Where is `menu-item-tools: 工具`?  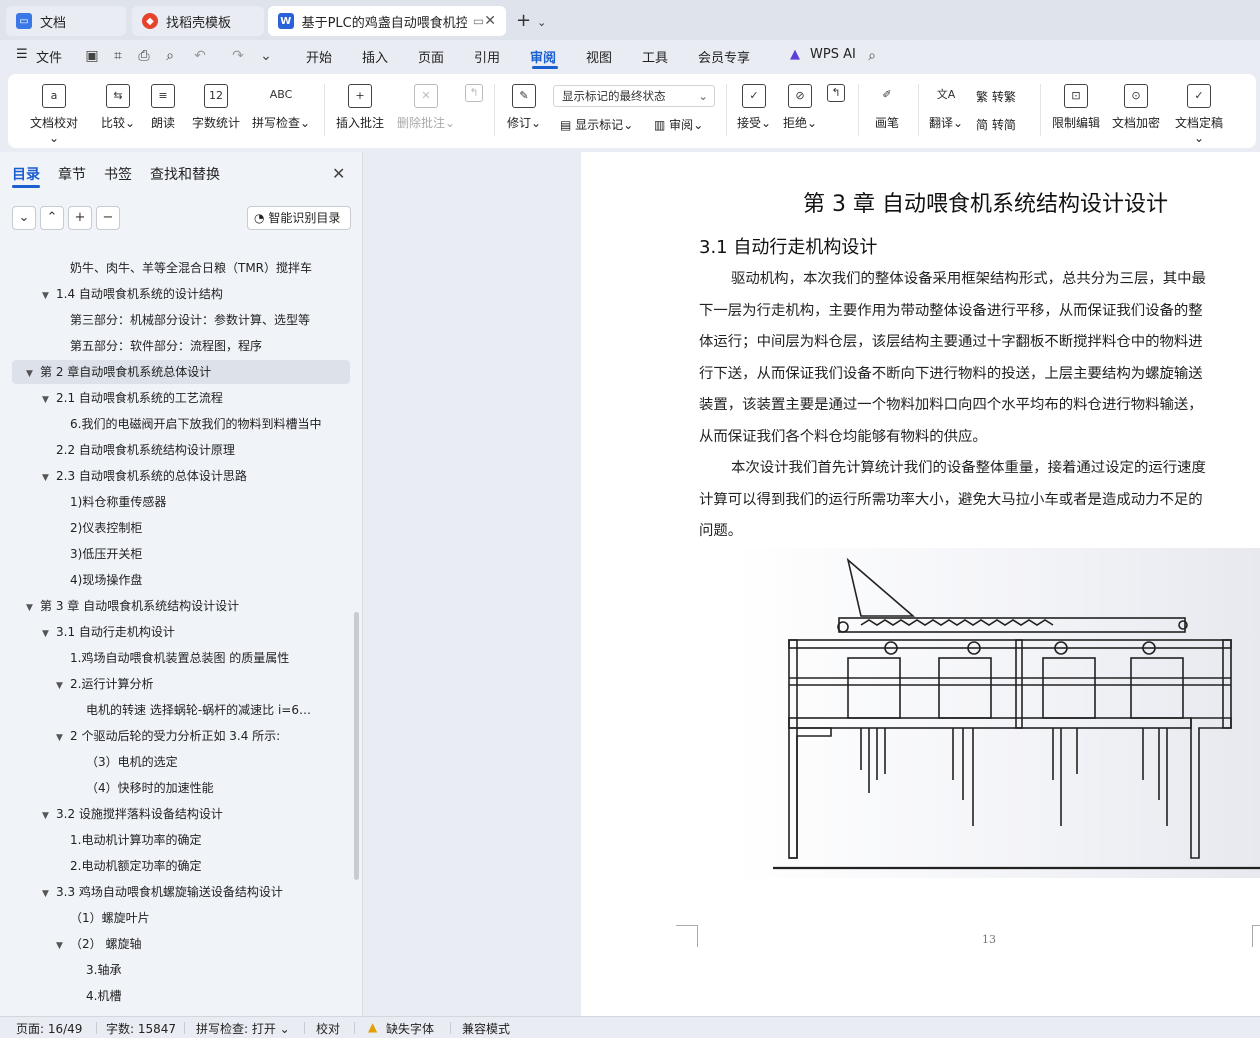 menu-item-tools: 工具 is located at coordinates (655, 56).